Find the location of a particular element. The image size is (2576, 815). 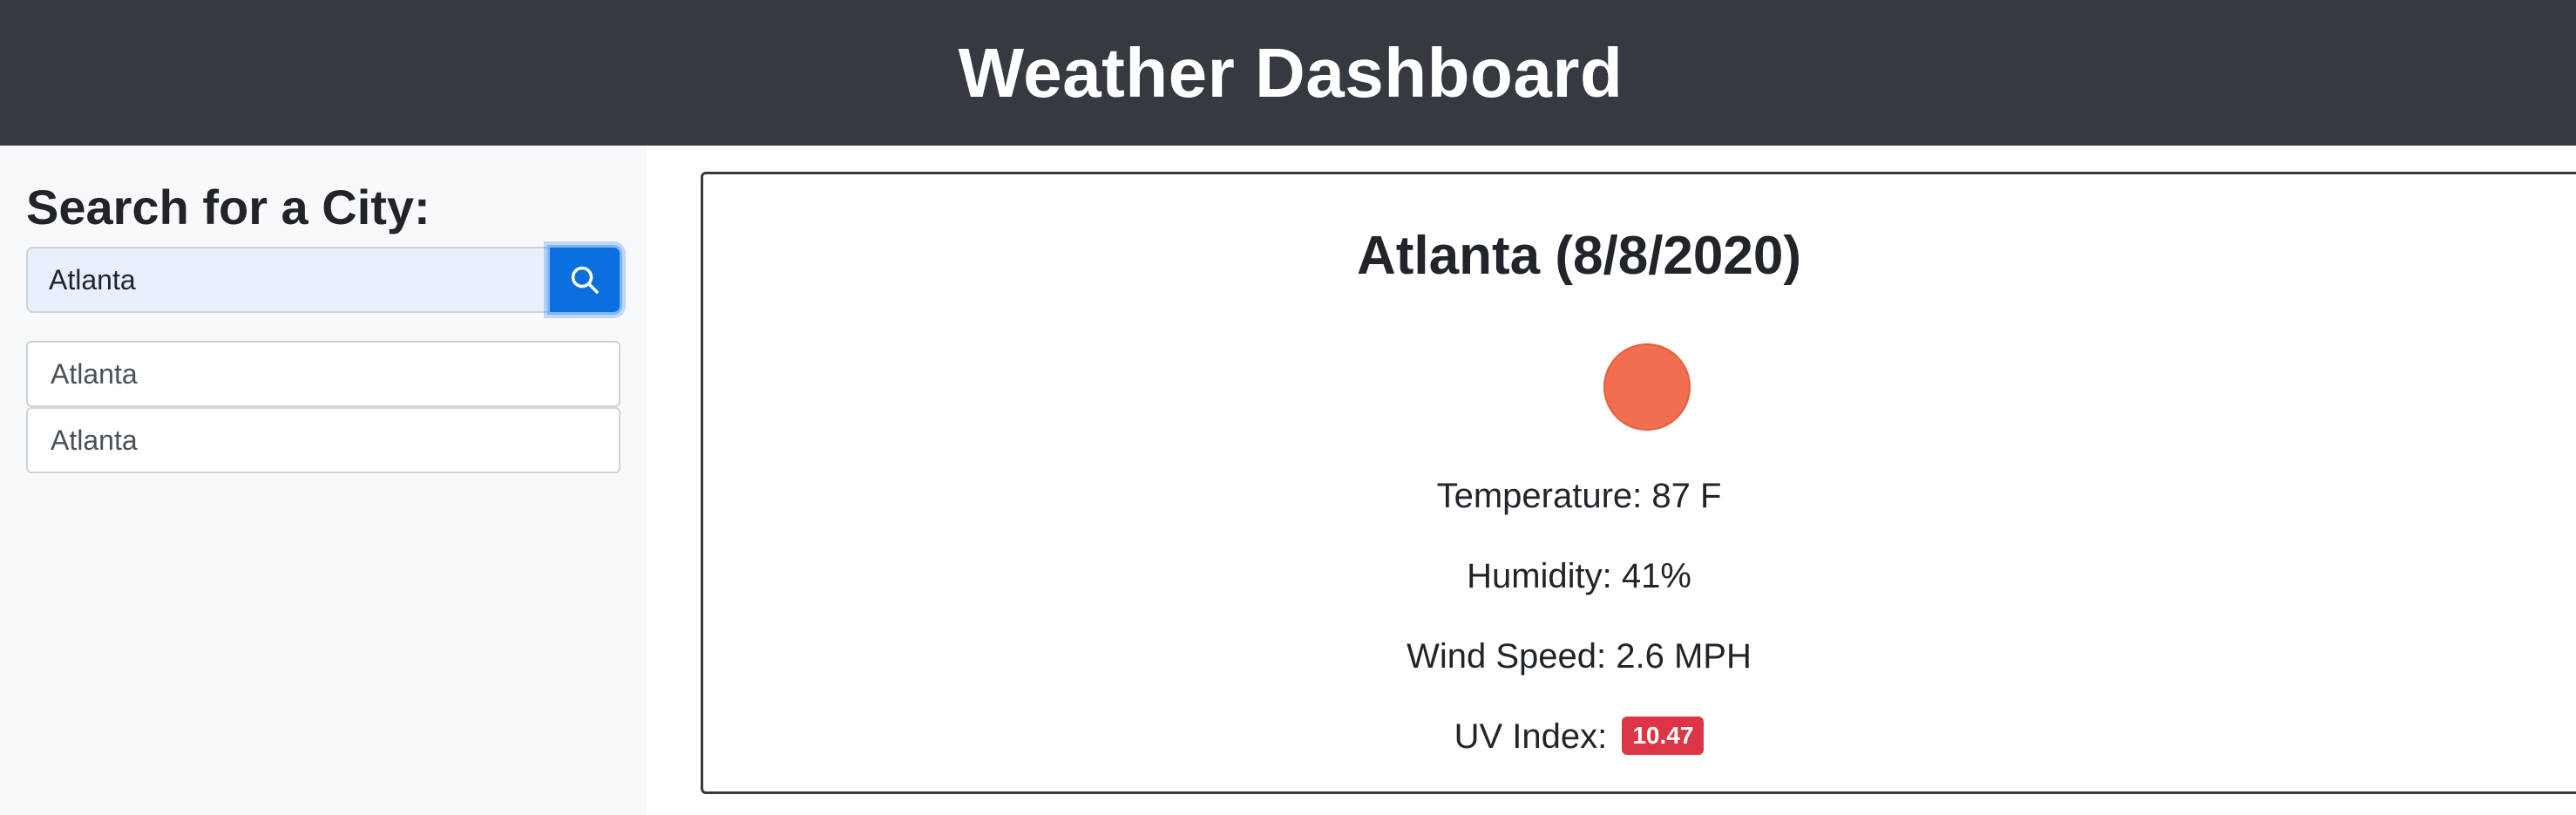

uv-index-label: UV Index: is located at coordinates (1531, 736).